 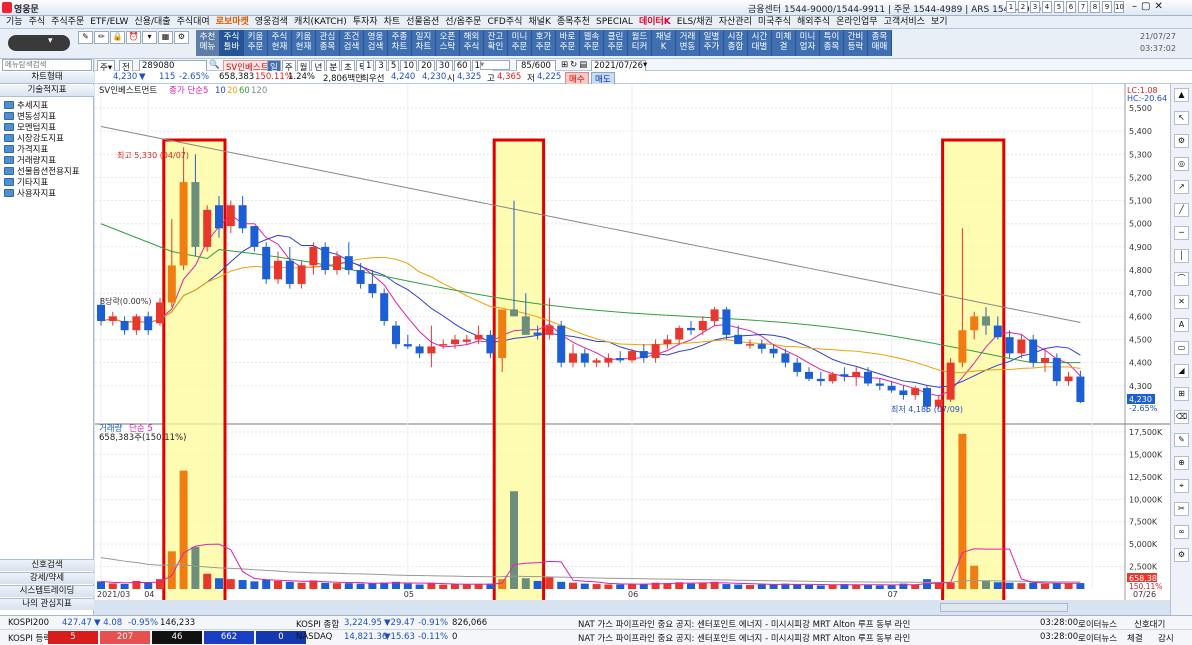 I want to click on lock-icon: 🔒, so click(x=117, y=37).